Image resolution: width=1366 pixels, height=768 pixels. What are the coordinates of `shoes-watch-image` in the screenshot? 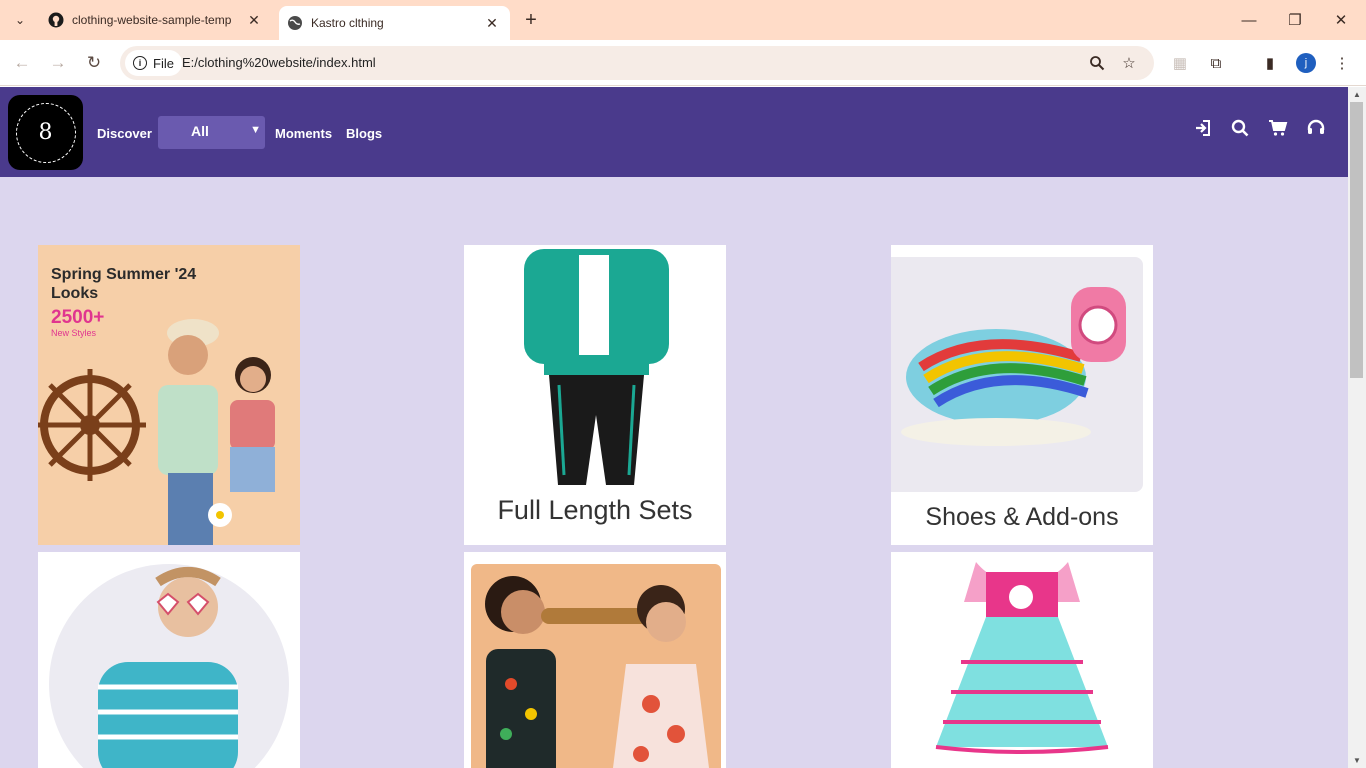 It's located at (1013, 366).